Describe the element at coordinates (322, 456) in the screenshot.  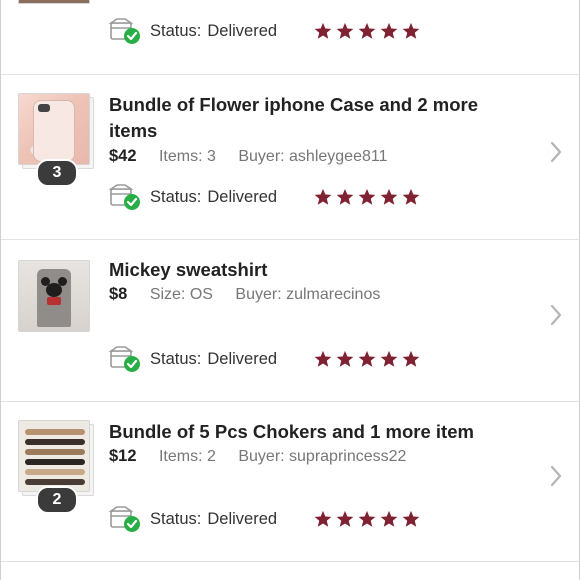
I see `order-buyer: Buyer: supraprincess22` at that location.